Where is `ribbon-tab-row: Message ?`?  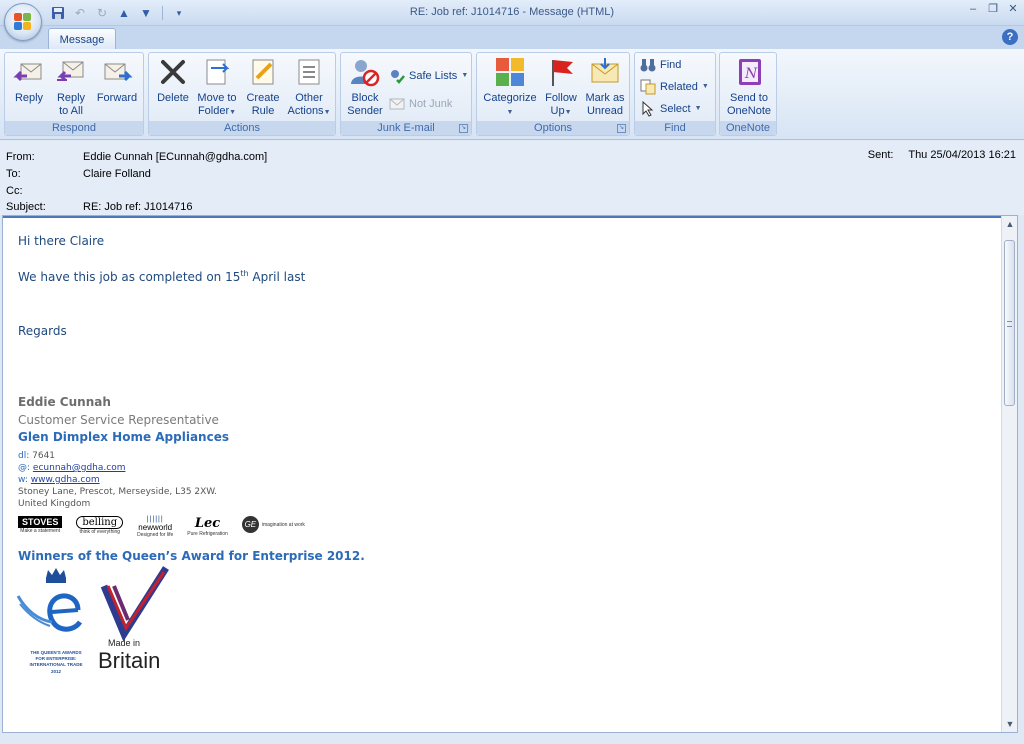
ribbon-tab-row: Message ? is located at coordinates (512, 38).